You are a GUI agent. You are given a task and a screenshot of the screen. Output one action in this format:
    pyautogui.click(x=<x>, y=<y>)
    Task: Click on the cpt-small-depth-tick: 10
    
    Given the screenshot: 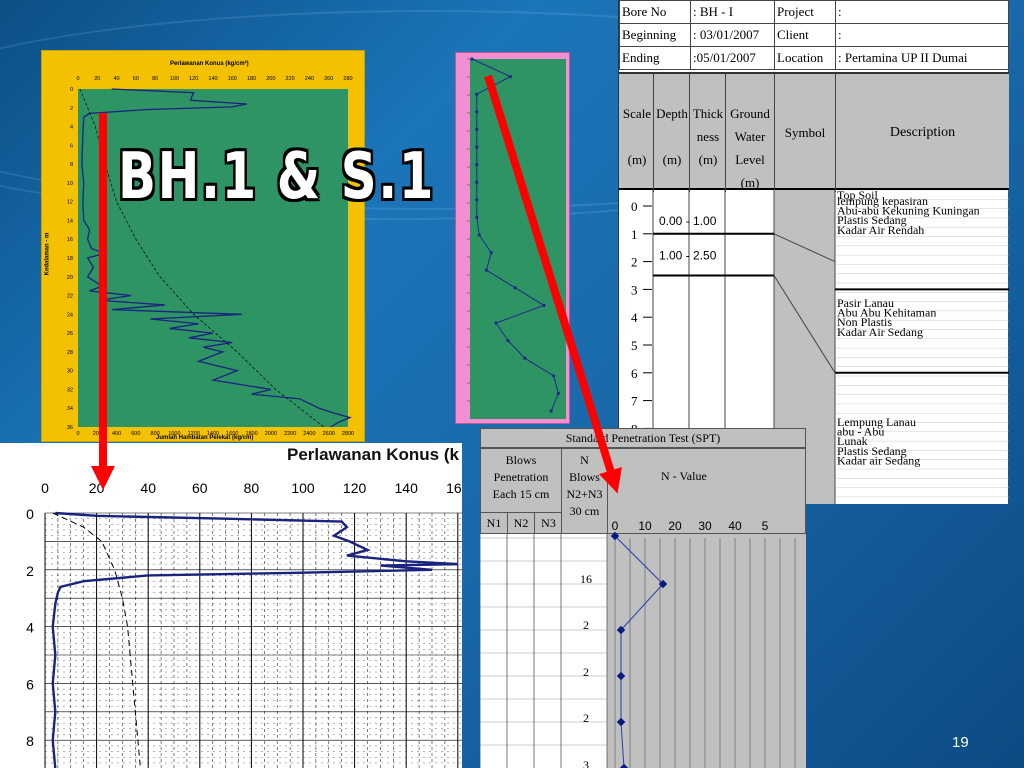 What is the action you would take?
    pyautogui.click(x=70, y=184)
    